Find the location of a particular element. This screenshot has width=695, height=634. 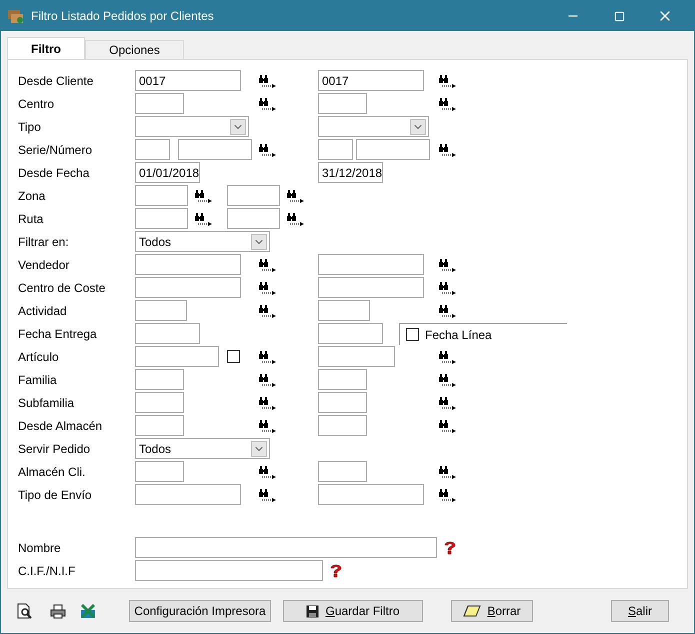

field-label: C.I.F./N.I.F is located at coordinates (47, 571).